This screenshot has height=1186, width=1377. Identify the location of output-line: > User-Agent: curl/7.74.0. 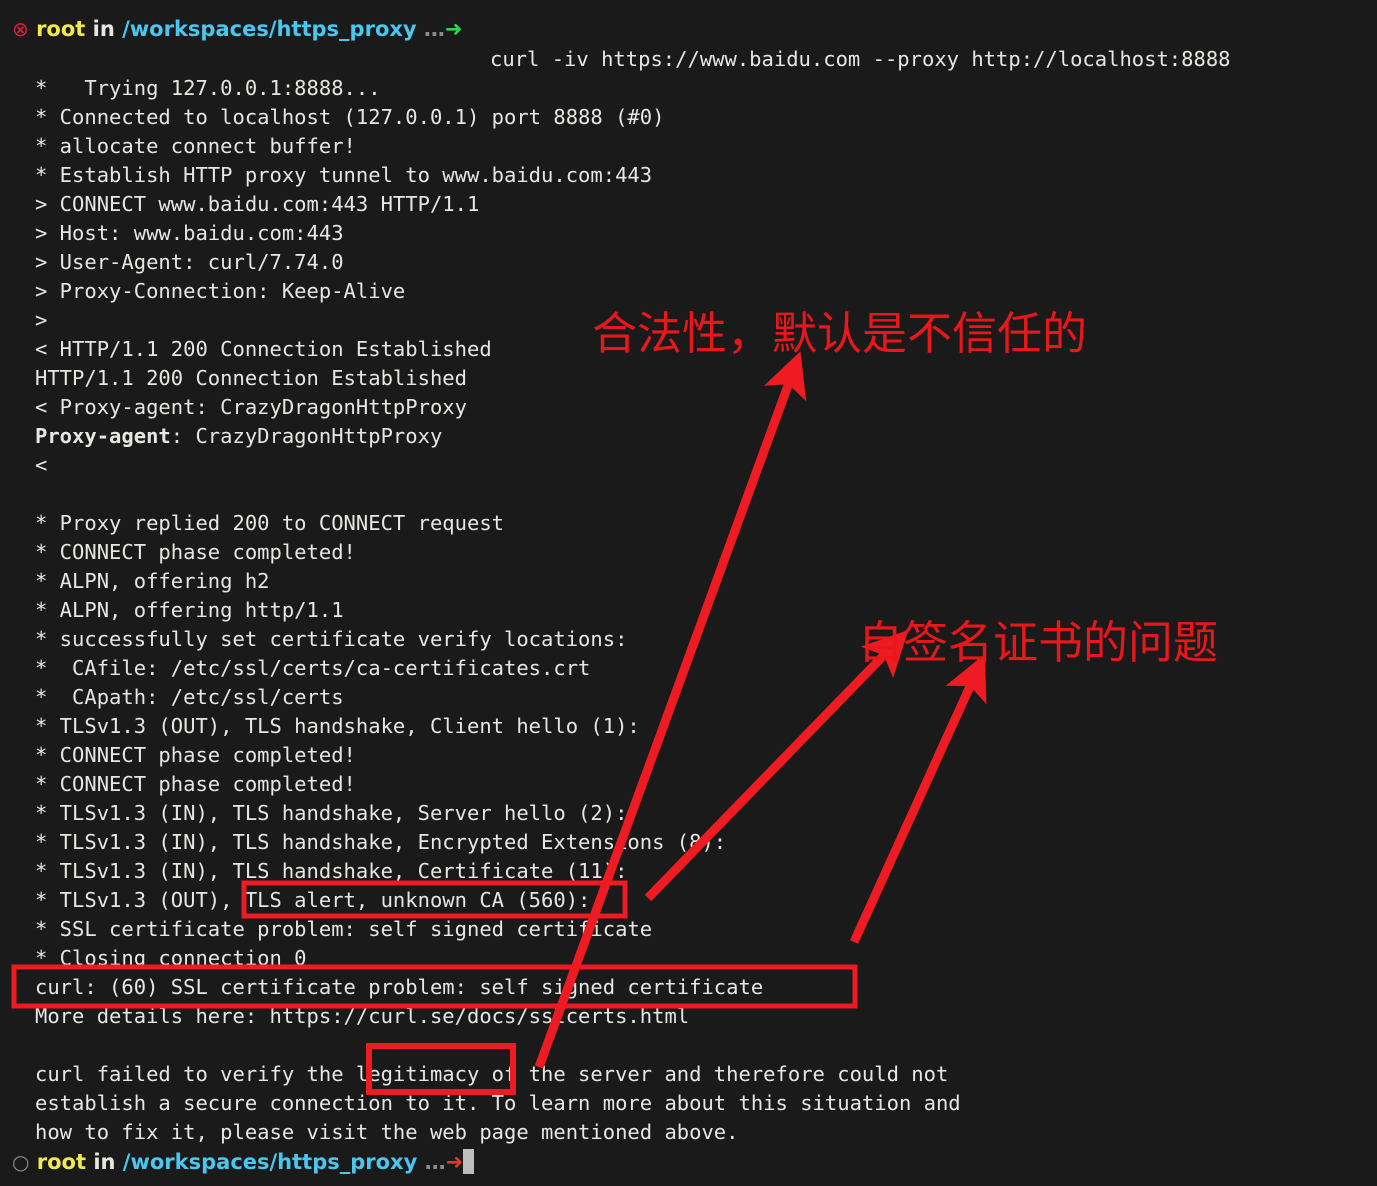
(189, 262).